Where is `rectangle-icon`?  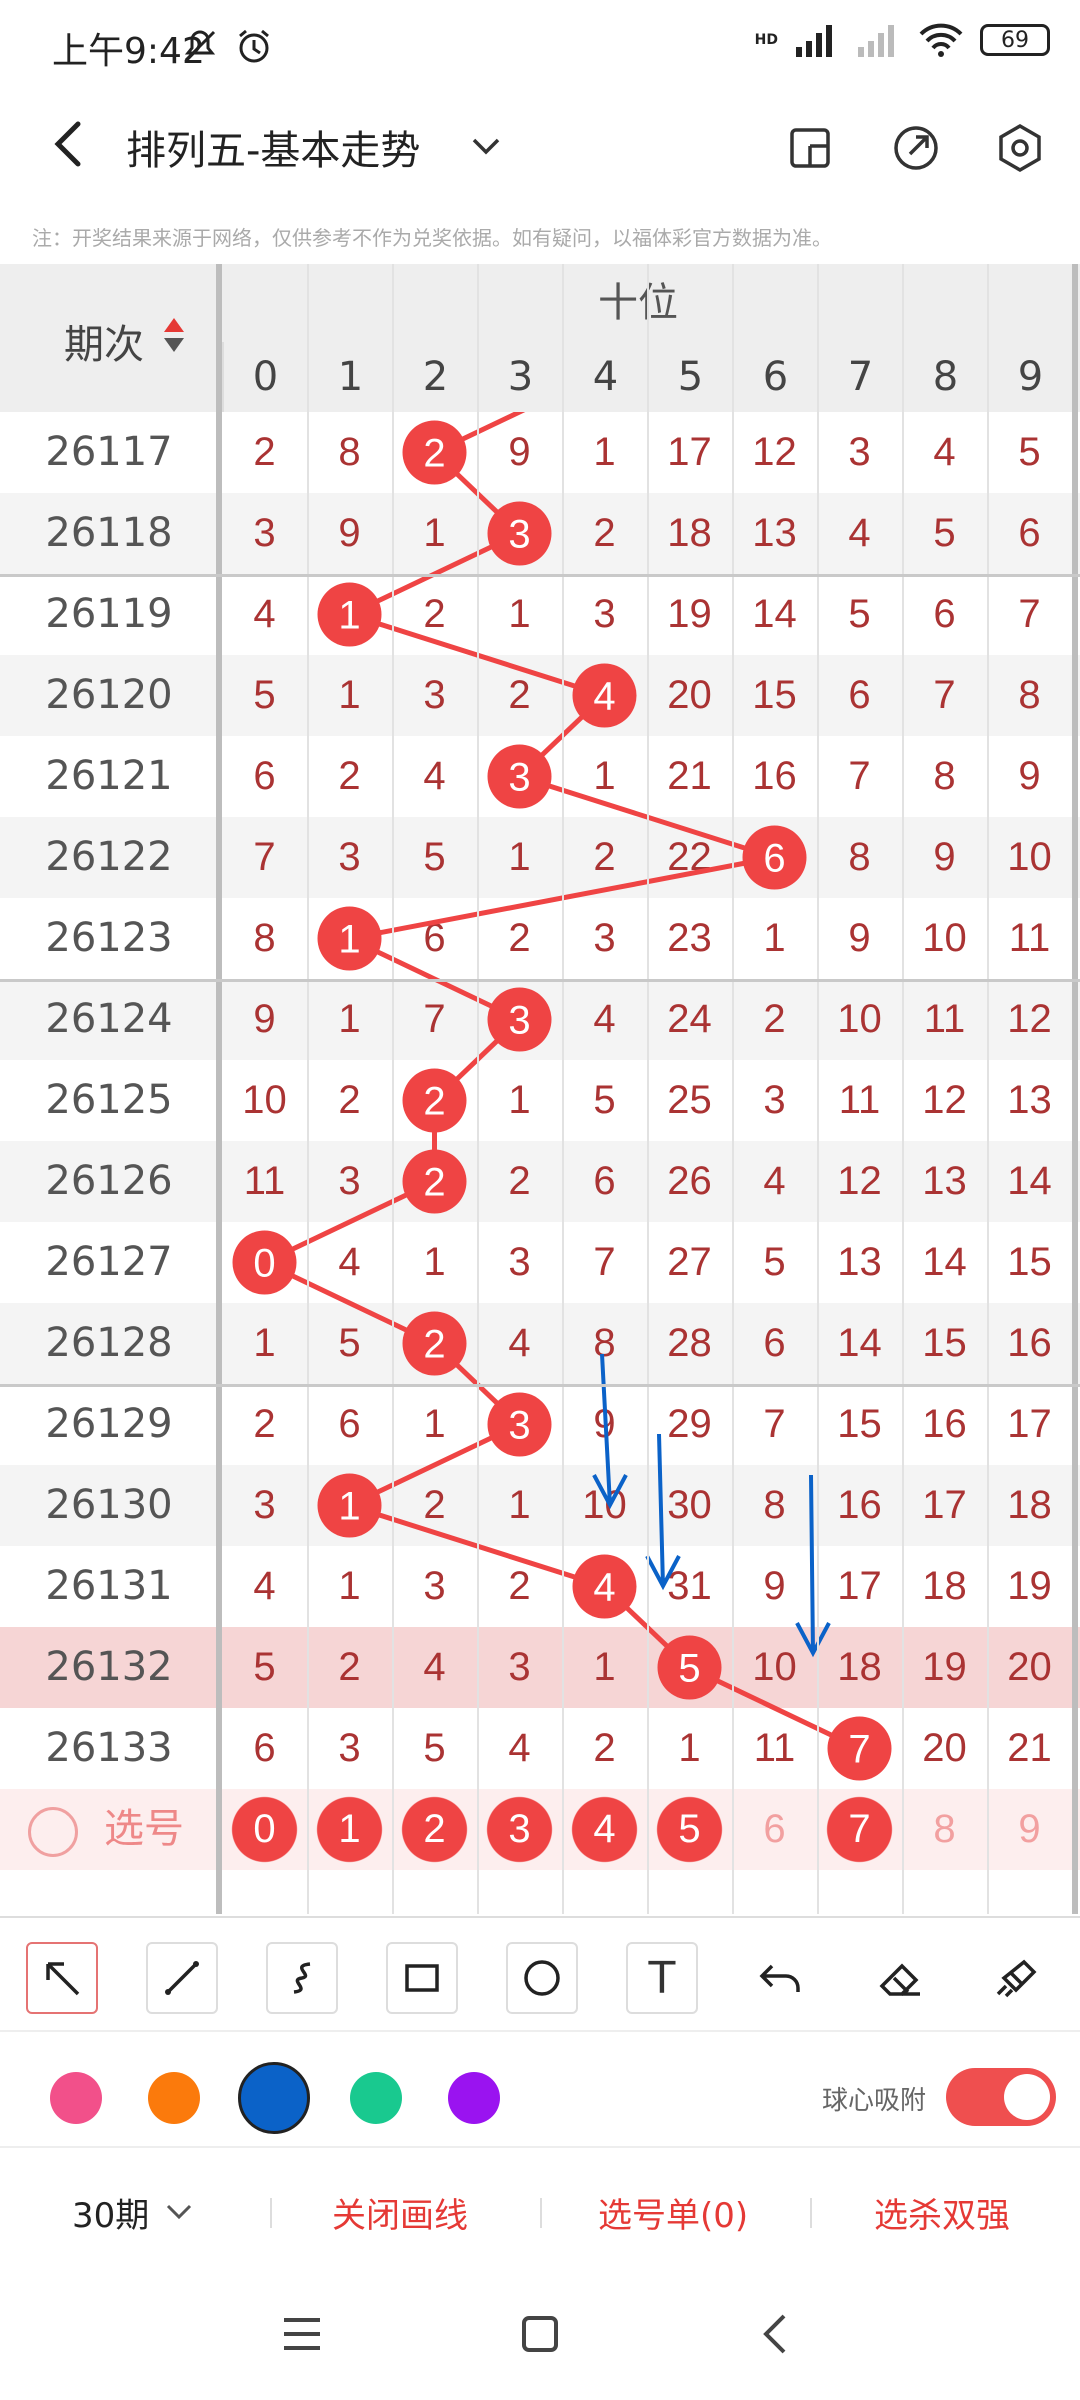
rectangle-icon is located at coordinates (422, 1978).